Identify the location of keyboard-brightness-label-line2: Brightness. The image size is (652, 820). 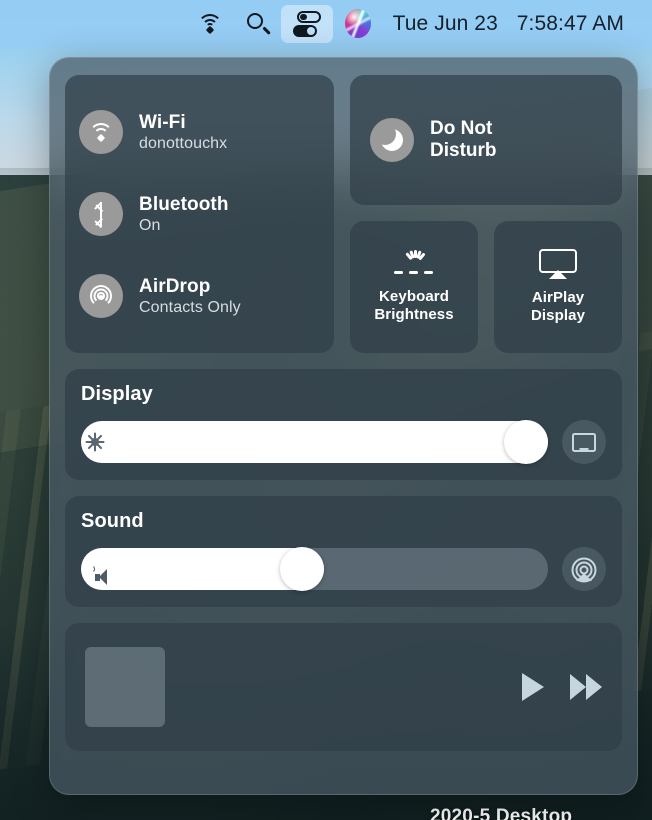
(414, 314).